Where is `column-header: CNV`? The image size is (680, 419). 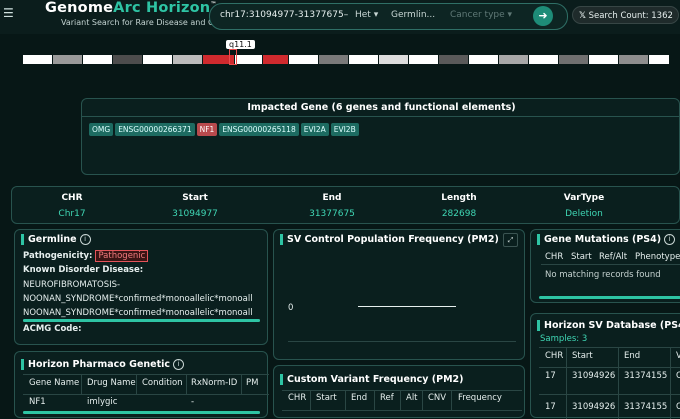
column-header: CNV is located at coordinates (437, 398).